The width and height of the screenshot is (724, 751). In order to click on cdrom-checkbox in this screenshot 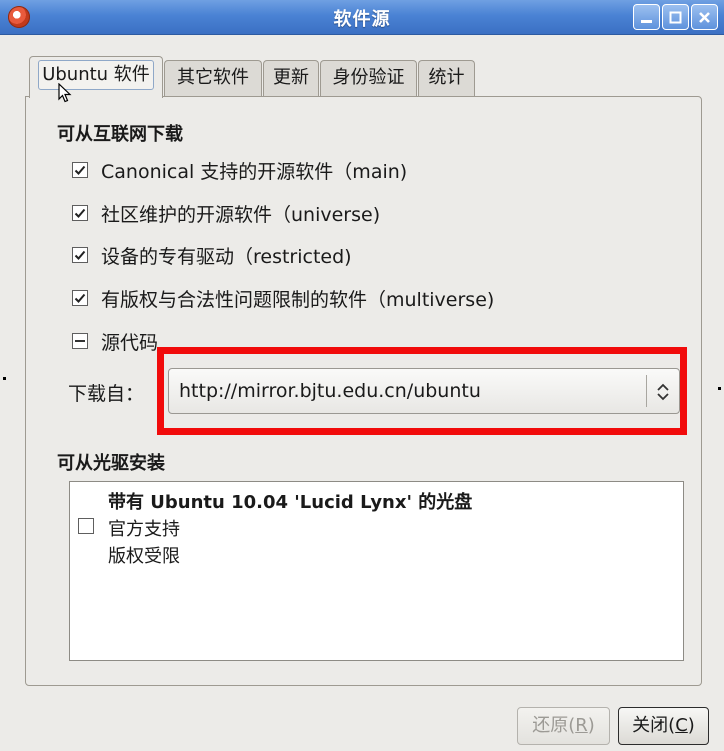, I will do `click(86, 526)`.